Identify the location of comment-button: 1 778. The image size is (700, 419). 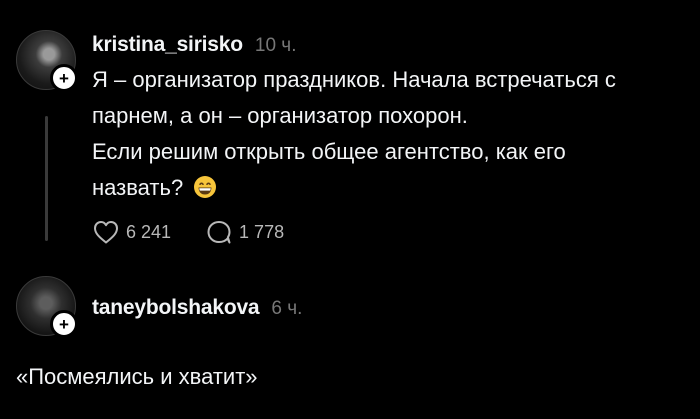
(244, 232).